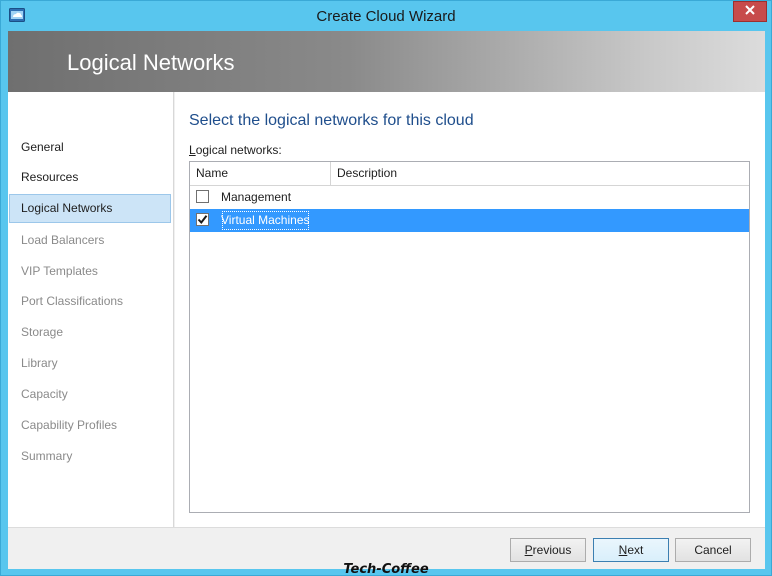 This screenshot has width=772, height=576. I want to click on next-button: Next, so click(631, 550).